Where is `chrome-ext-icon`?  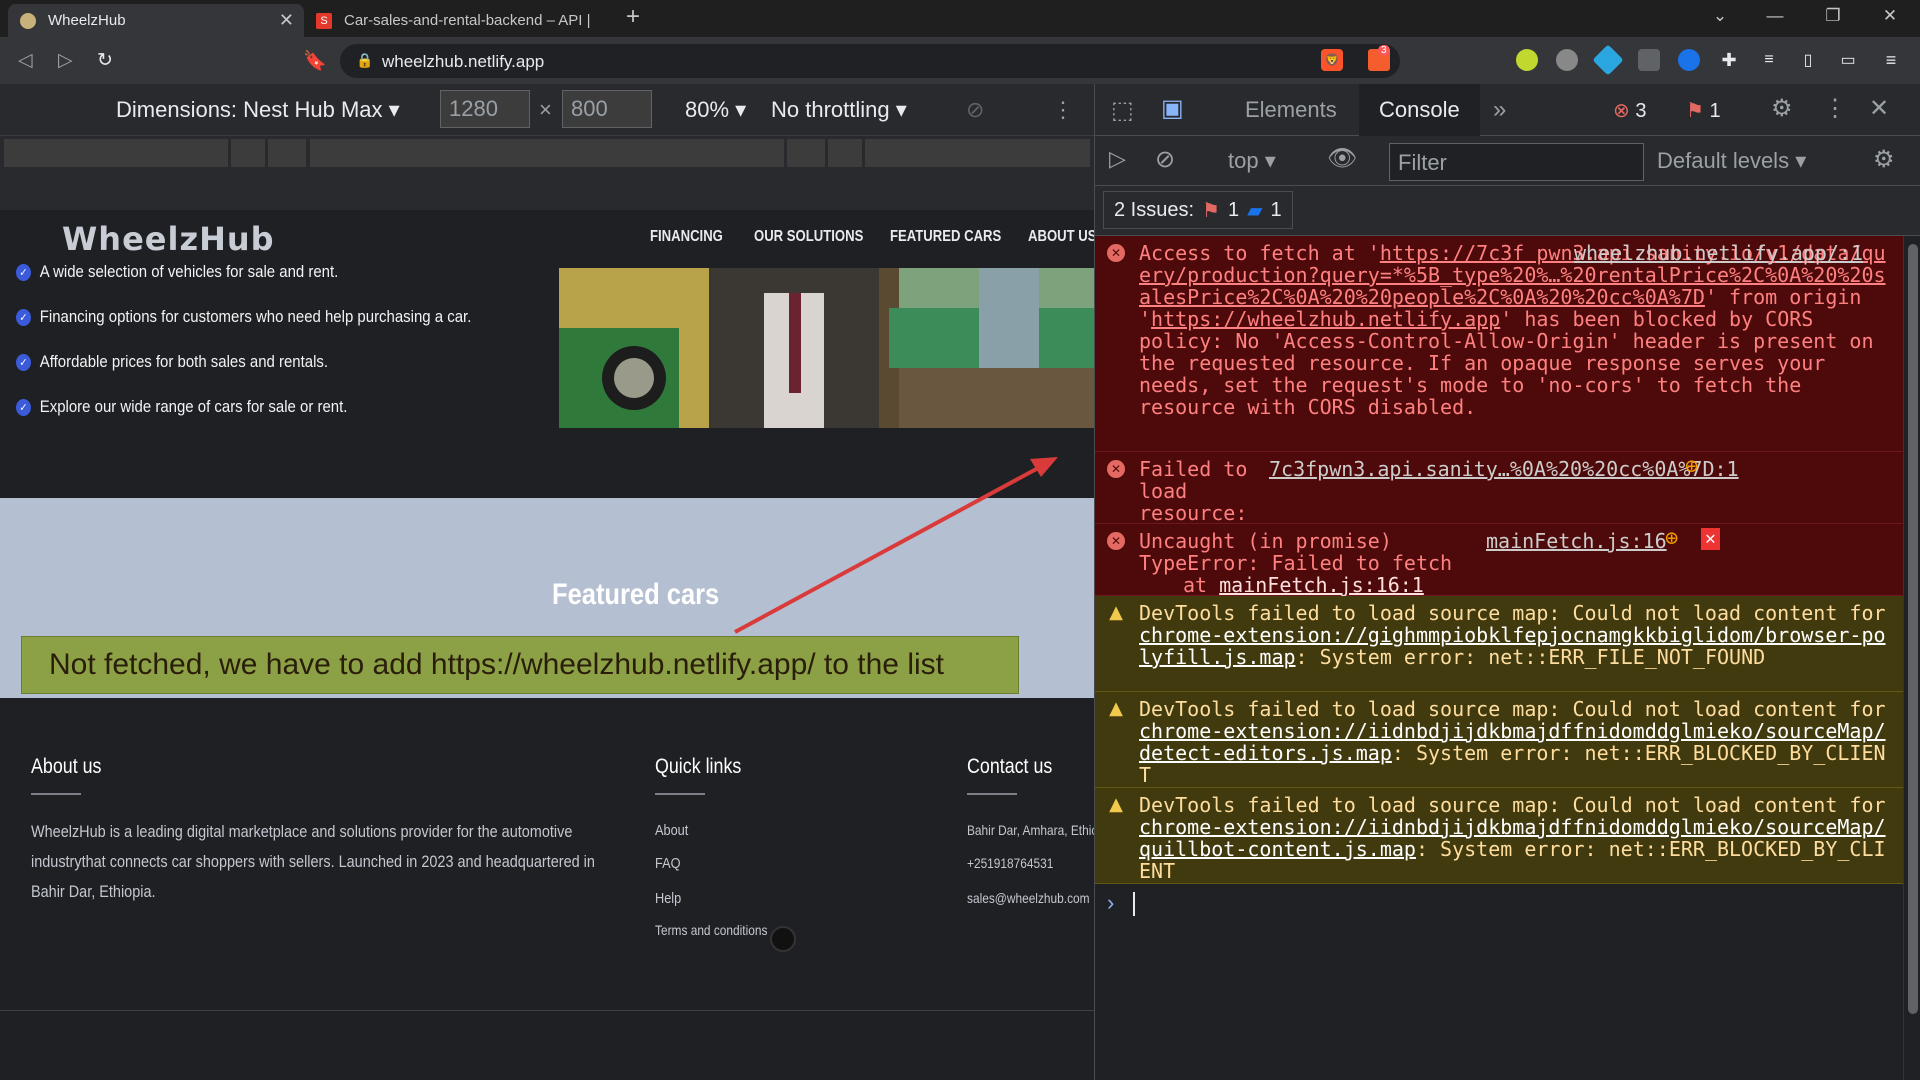 chrome-ext-icon is located at coordinates (1689, 60).